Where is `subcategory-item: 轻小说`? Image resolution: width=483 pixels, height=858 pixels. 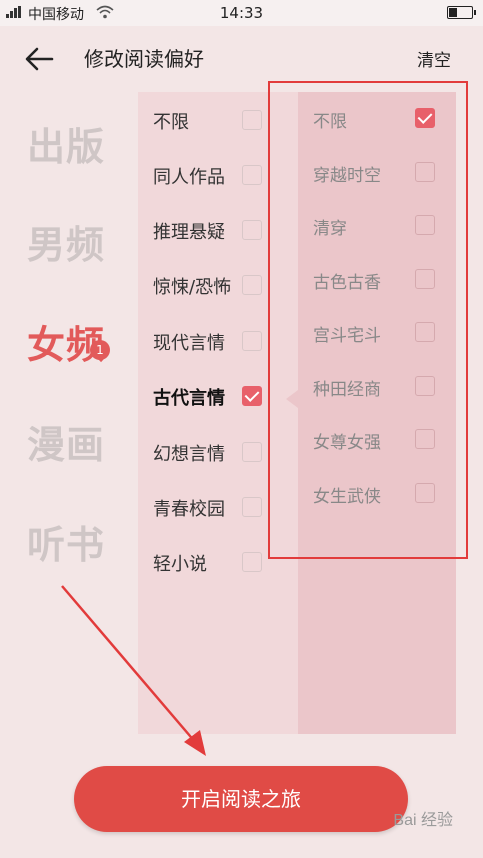 subcategory-item: 轻小说 is located at coordinates (218, 563).